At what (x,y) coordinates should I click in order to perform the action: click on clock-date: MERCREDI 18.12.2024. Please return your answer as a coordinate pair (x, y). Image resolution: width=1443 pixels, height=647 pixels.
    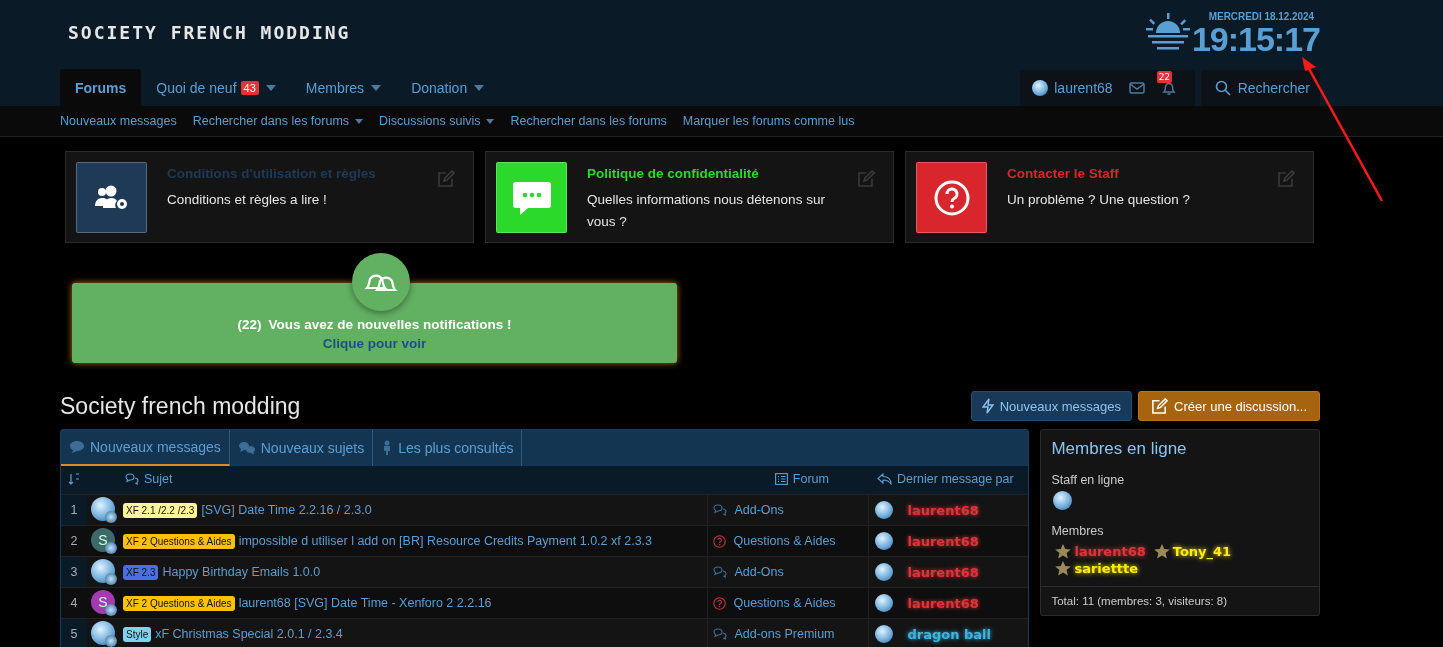
    Looking at the image, I should click on (1262, 16).